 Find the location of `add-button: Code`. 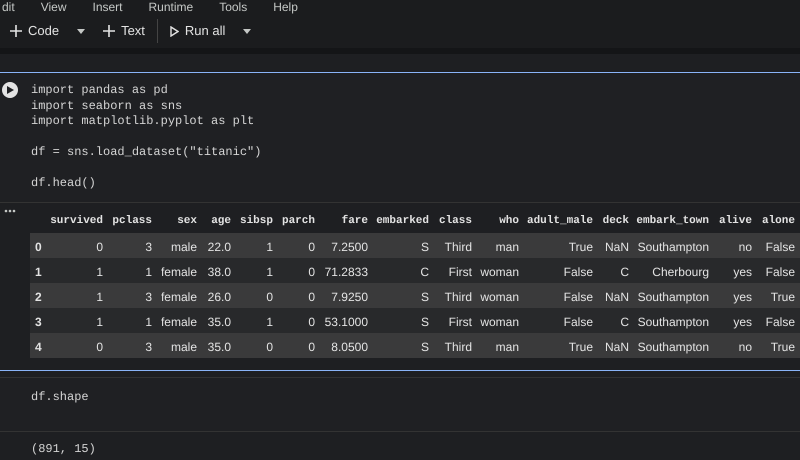

add-button: Code is located at coordinates (35, 31).